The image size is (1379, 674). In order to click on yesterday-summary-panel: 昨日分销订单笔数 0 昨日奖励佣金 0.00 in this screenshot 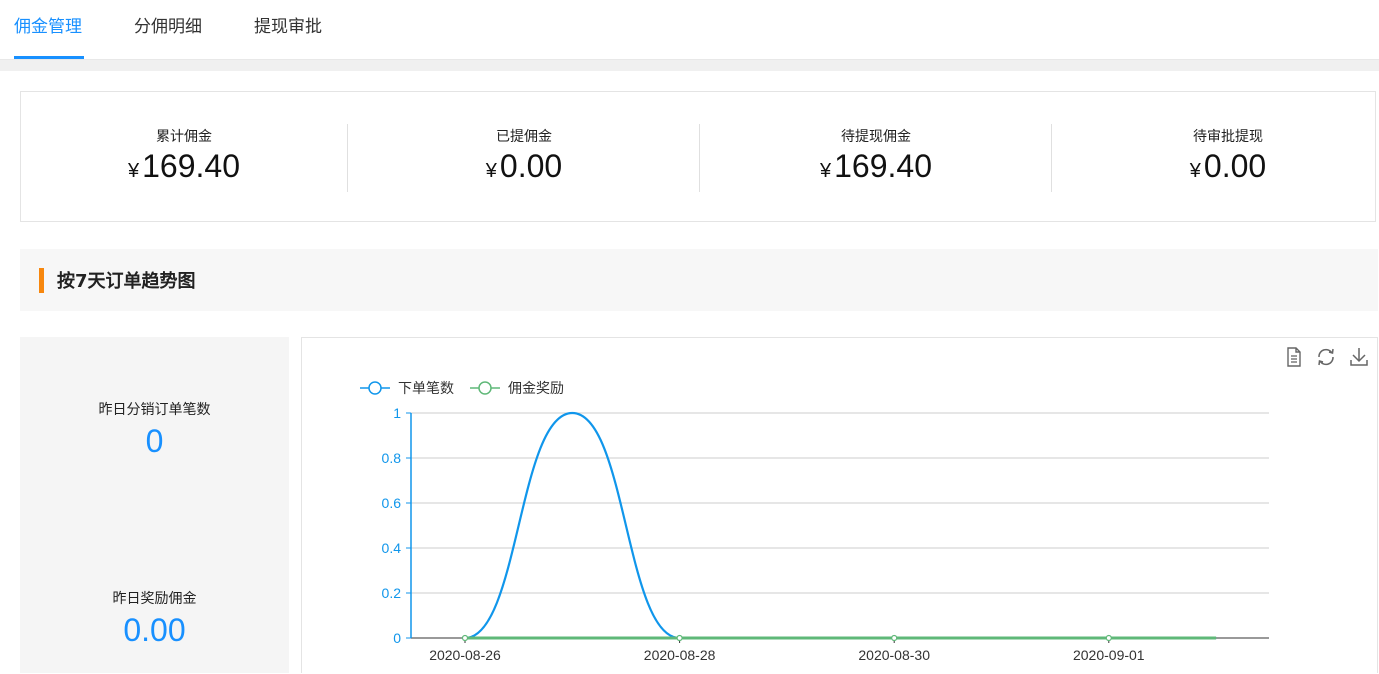, I will do `click(154, 505)`.